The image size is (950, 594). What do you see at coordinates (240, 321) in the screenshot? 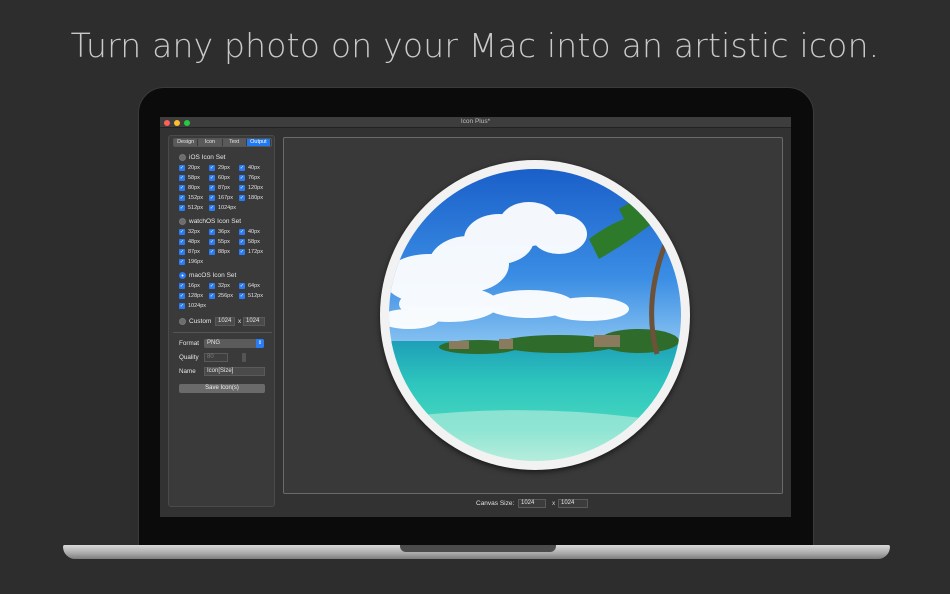
I see `custom-x-label: x` at bounding box center [240, 321].